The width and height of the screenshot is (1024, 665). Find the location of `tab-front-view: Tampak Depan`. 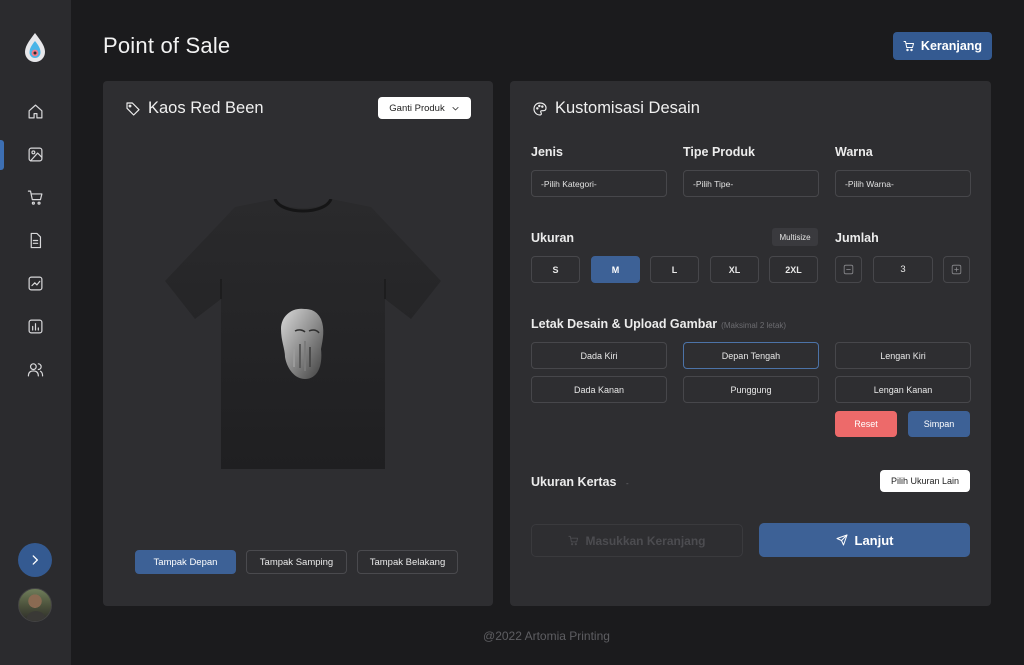

tab-front-view: Tampak Depan is located at coordinates (185, 562).